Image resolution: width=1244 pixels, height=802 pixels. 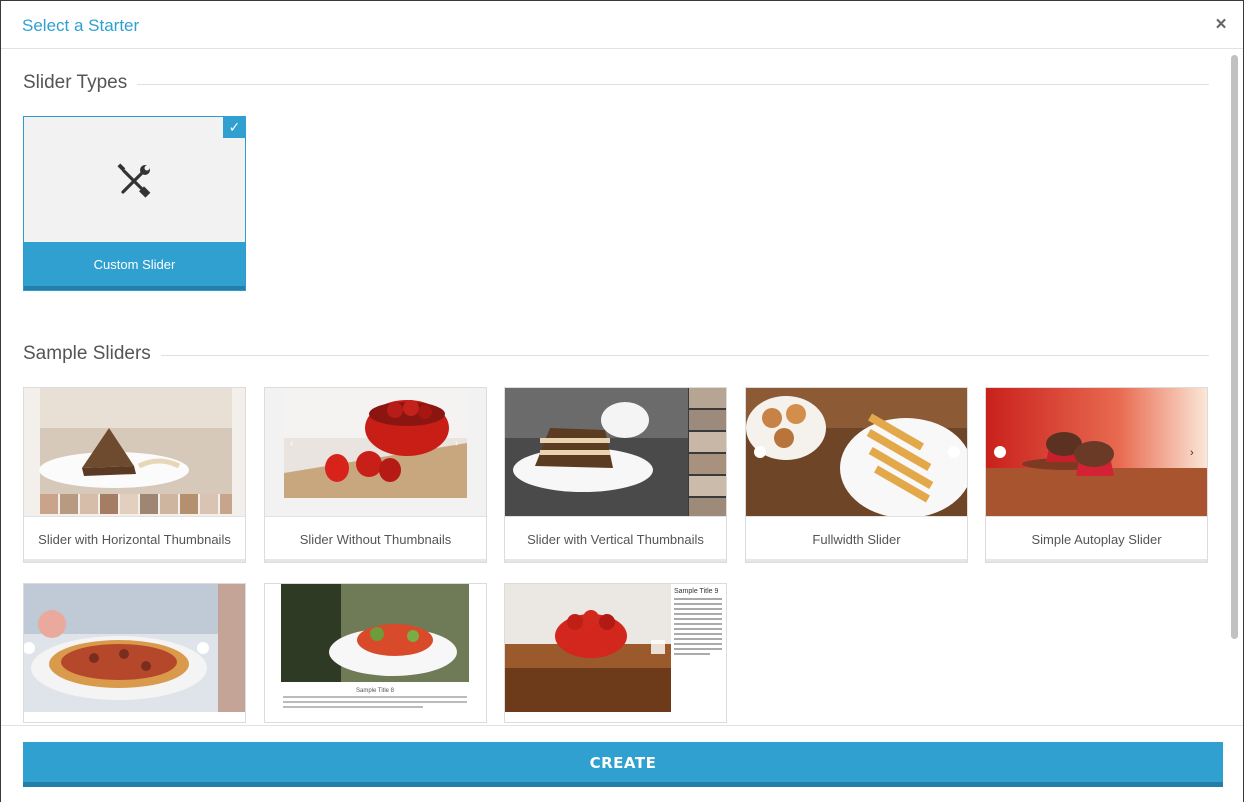 I want to click on scrollbar-thumb, so click(x=1234, y=347).